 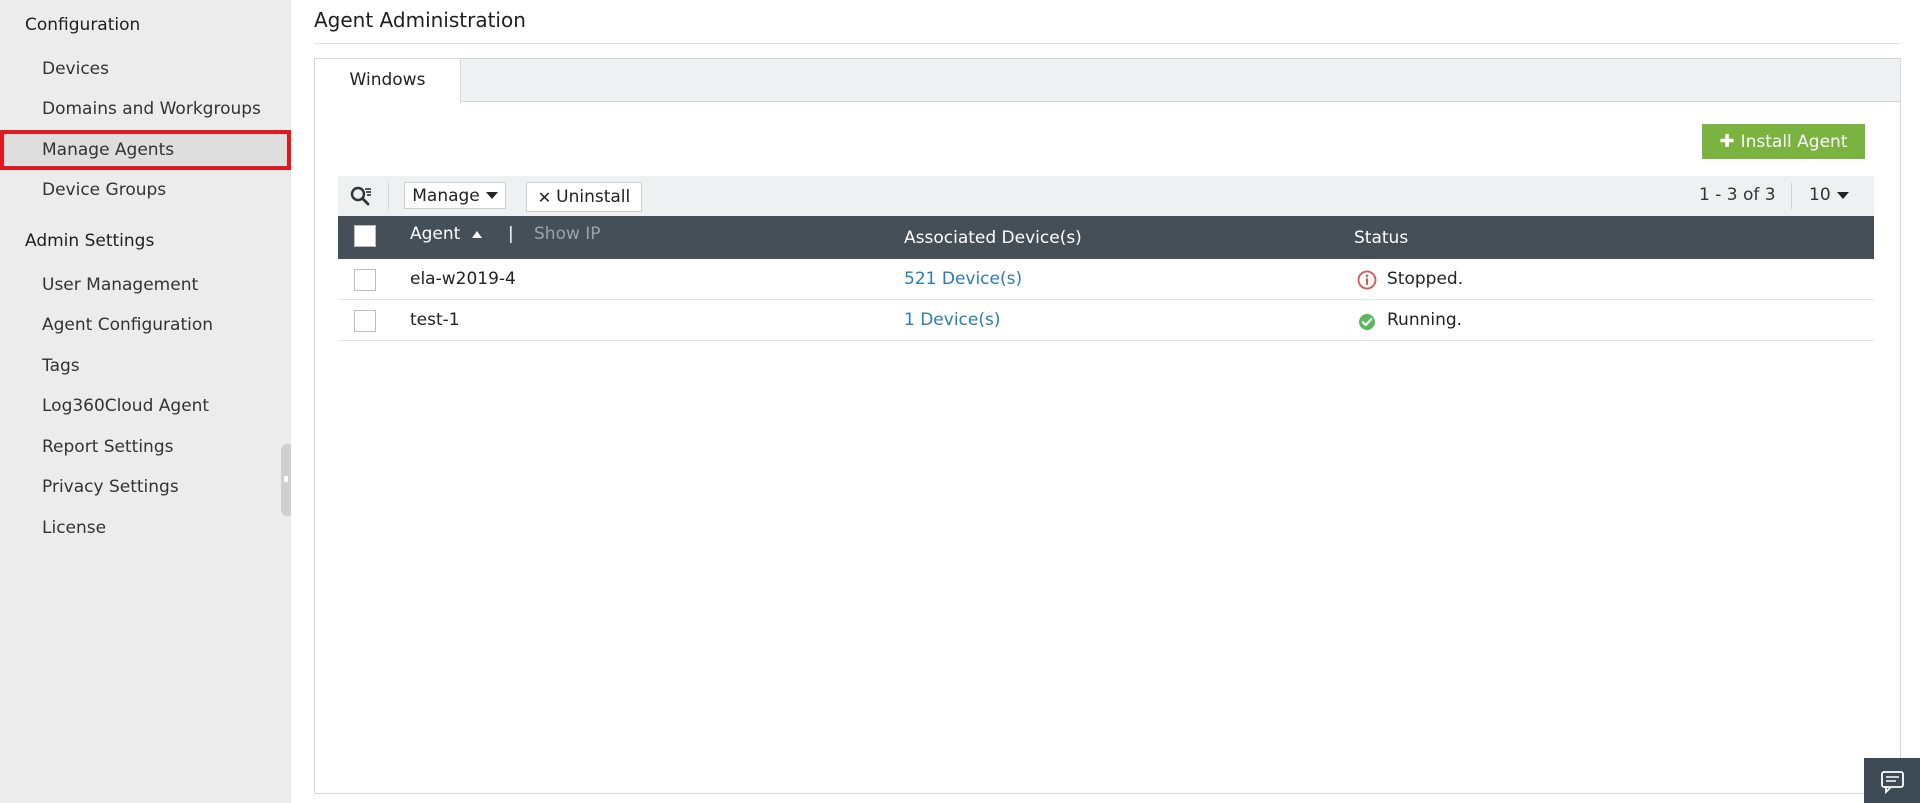 What do you see at coordinates (435, 320) in the screenshot?
I see `agent-name: test-1` at bounding box center [435, 320].